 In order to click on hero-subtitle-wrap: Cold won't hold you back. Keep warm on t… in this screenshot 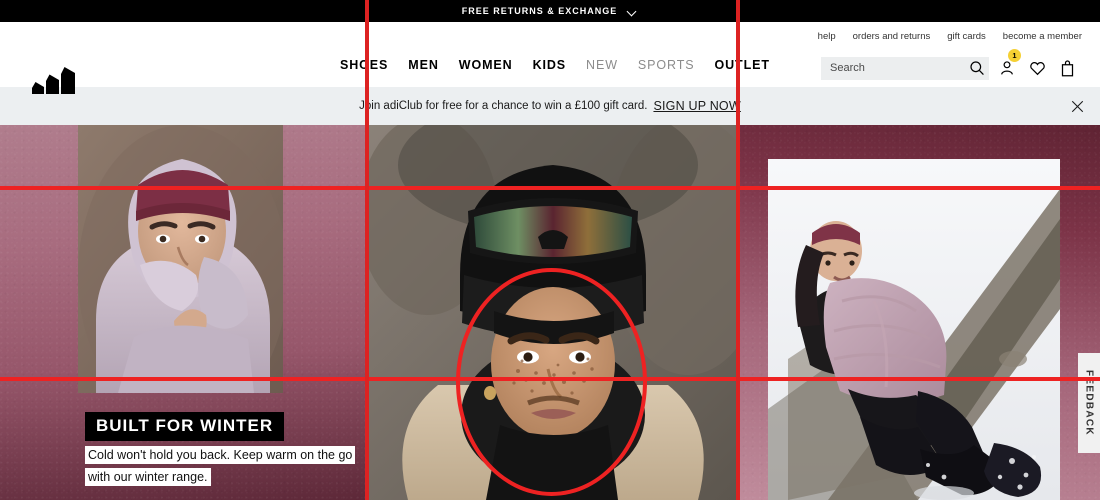, I will do `click(226, 466)`.